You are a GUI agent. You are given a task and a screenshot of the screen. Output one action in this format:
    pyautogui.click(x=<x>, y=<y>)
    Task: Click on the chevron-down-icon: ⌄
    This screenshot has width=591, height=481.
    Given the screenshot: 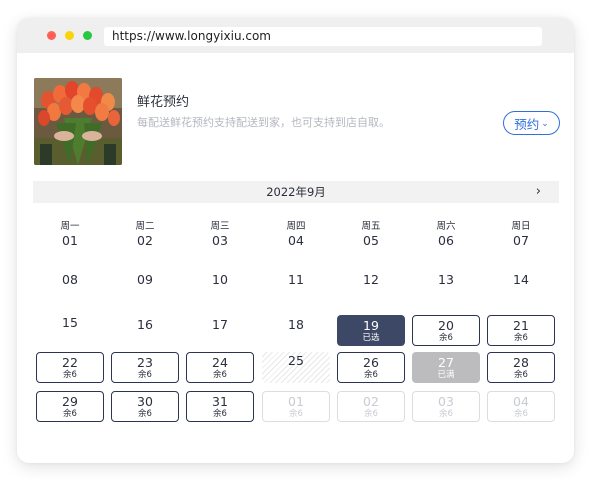 What is the action you would take?
    pyautogui.click(x=545, y=124)
    